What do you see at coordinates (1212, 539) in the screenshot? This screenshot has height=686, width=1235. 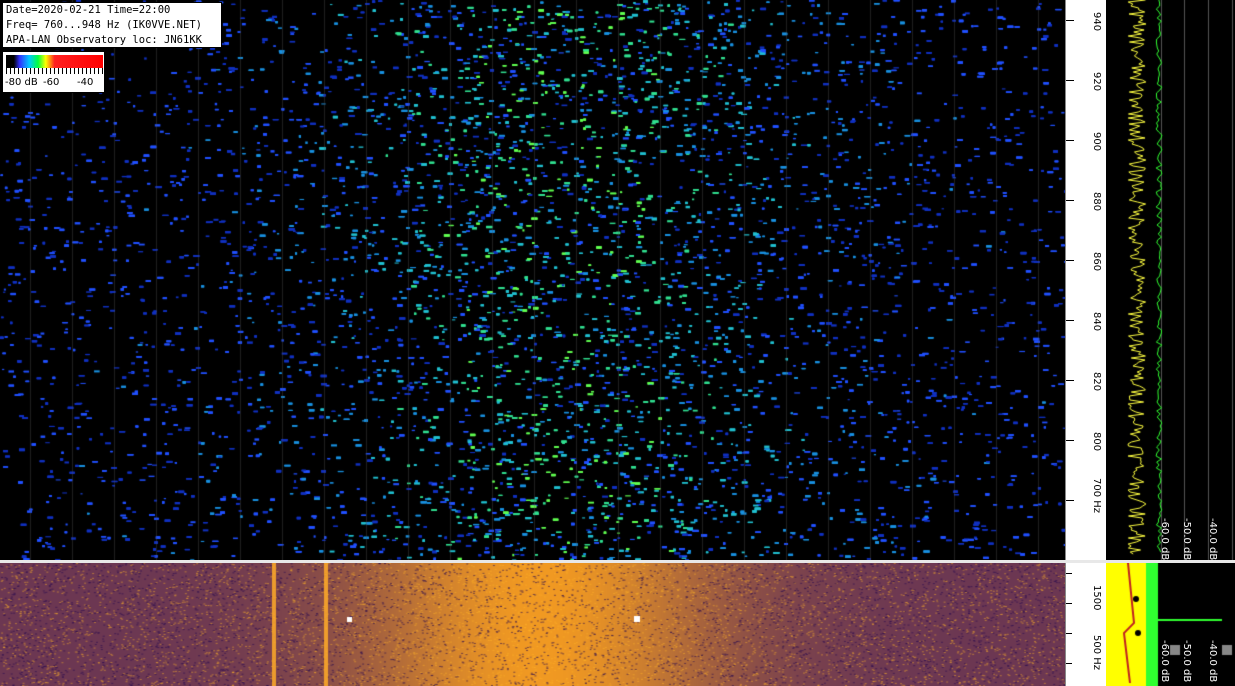 I see `top-db-label-40: -40.0 dB` at bounding box center [1212, 539].